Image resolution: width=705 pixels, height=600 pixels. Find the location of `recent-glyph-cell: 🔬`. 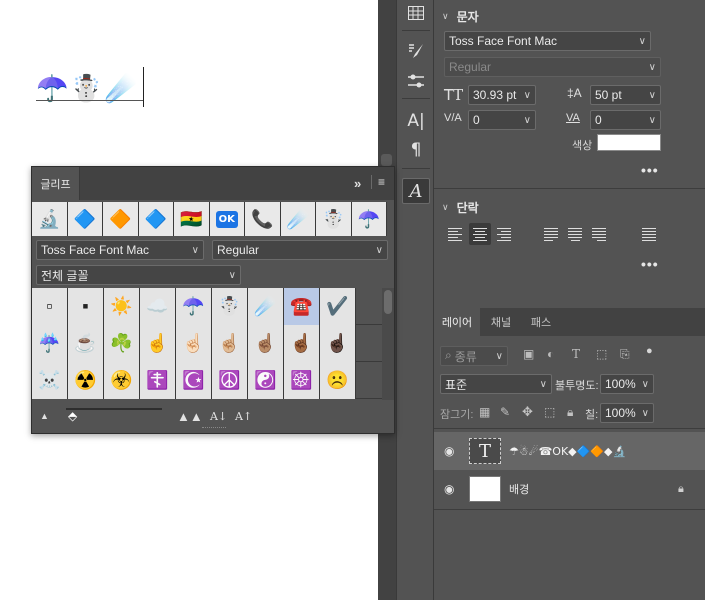

recent-glyph-cell: 🔬 is located at coordinates (50, 219).